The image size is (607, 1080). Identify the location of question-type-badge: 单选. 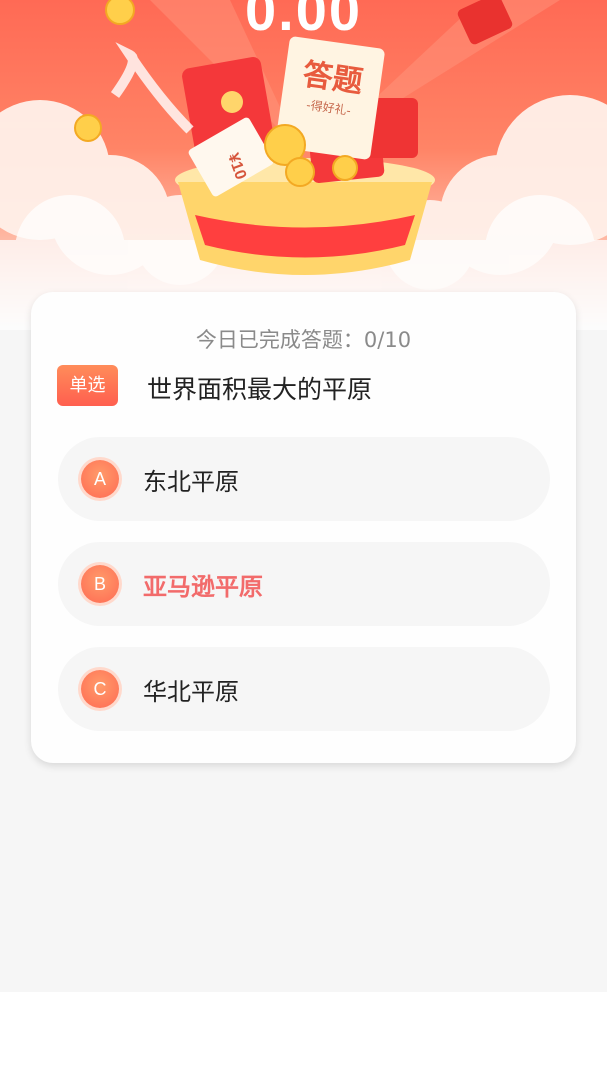
(87, 385).